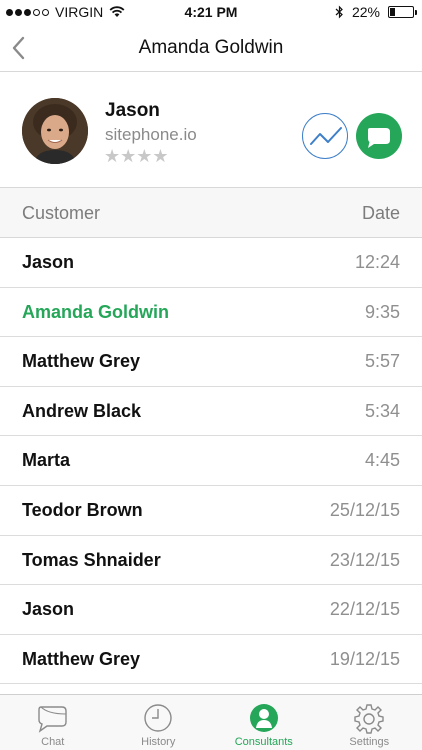 The width and height of the screenshot is (422, 750). What do you see at coordinates (132, 110) in the screenshot?
I see `consultant-name: Jason` at bounding box center [132, 110].